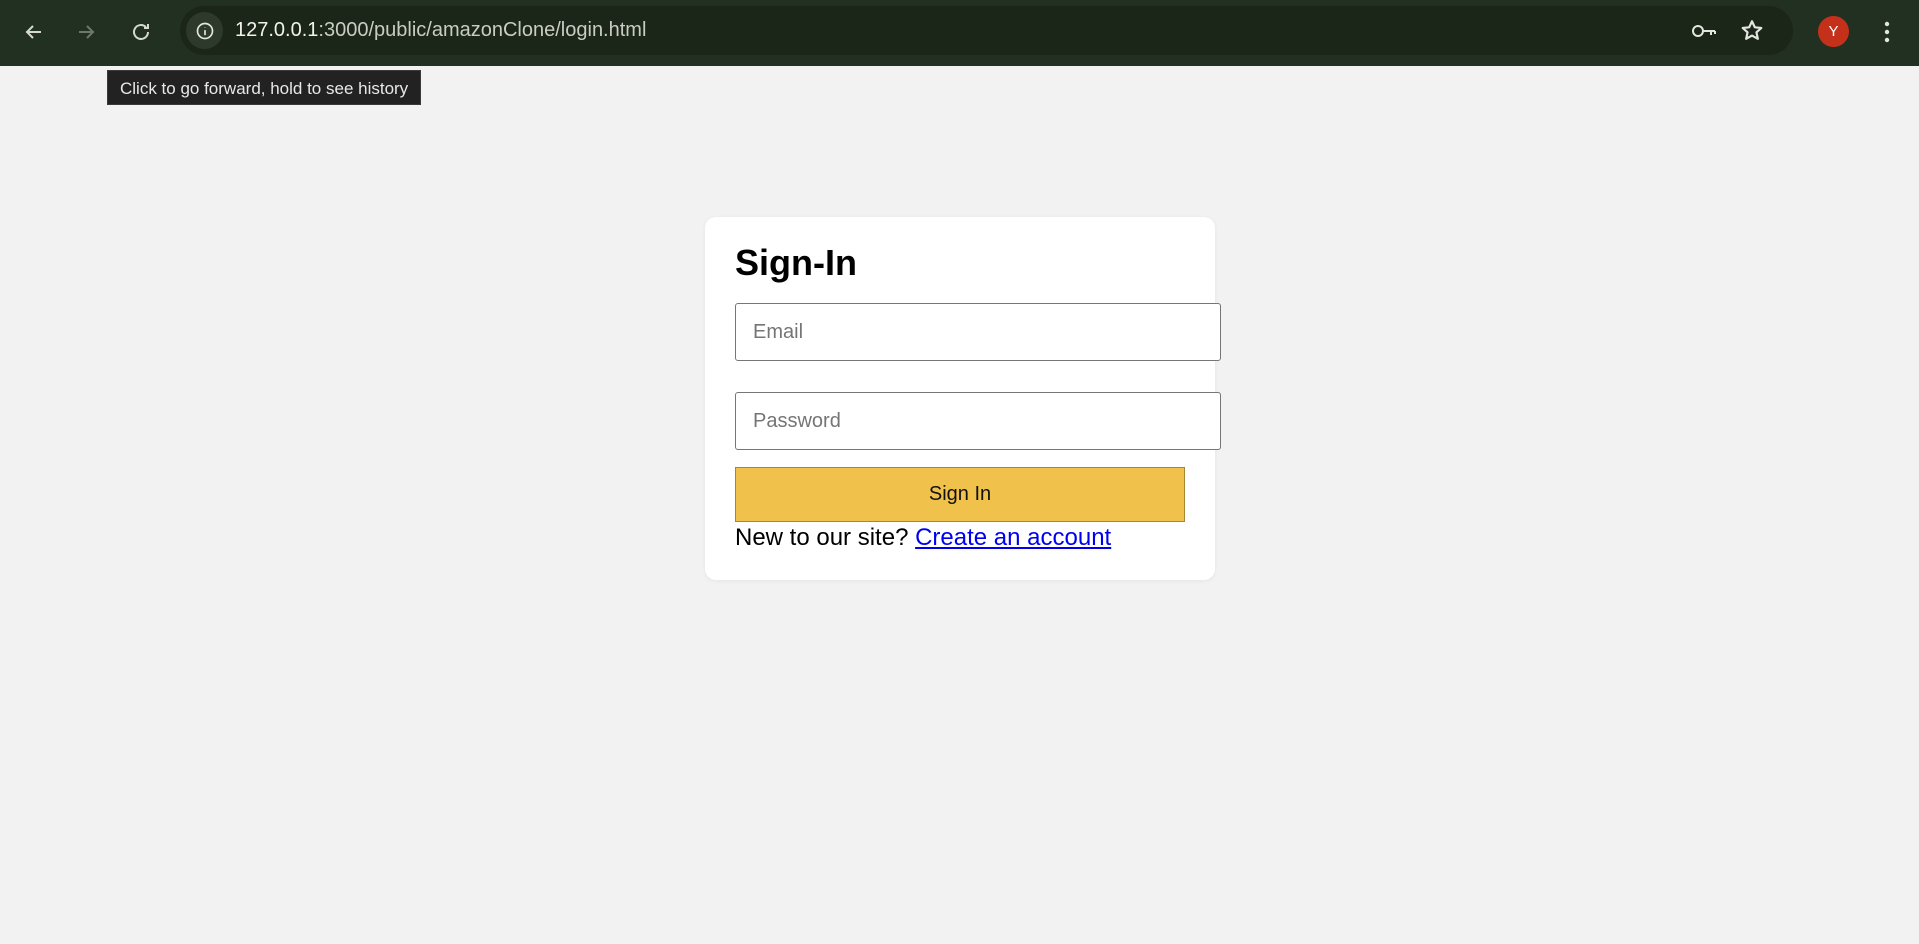  I want to click on signin-title: Sign-In, so click(796, 262).